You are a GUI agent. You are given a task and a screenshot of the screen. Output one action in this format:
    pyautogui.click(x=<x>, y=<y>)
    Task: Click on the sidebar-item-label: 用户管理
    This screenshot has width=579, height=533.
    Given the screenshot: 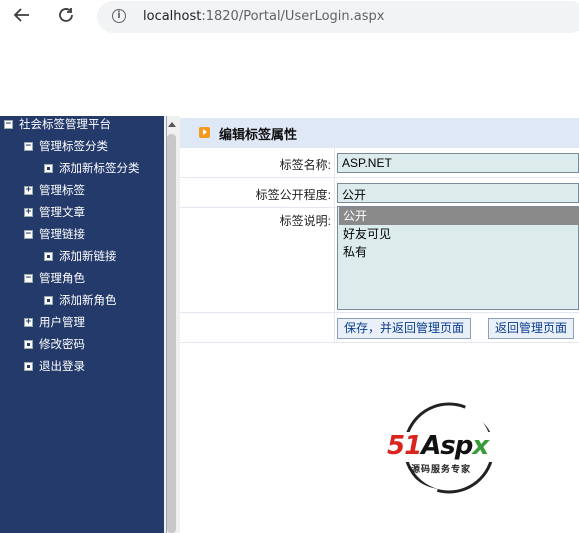 What is the action you would take?
    pyautogui.click(x=62, y=323)
    